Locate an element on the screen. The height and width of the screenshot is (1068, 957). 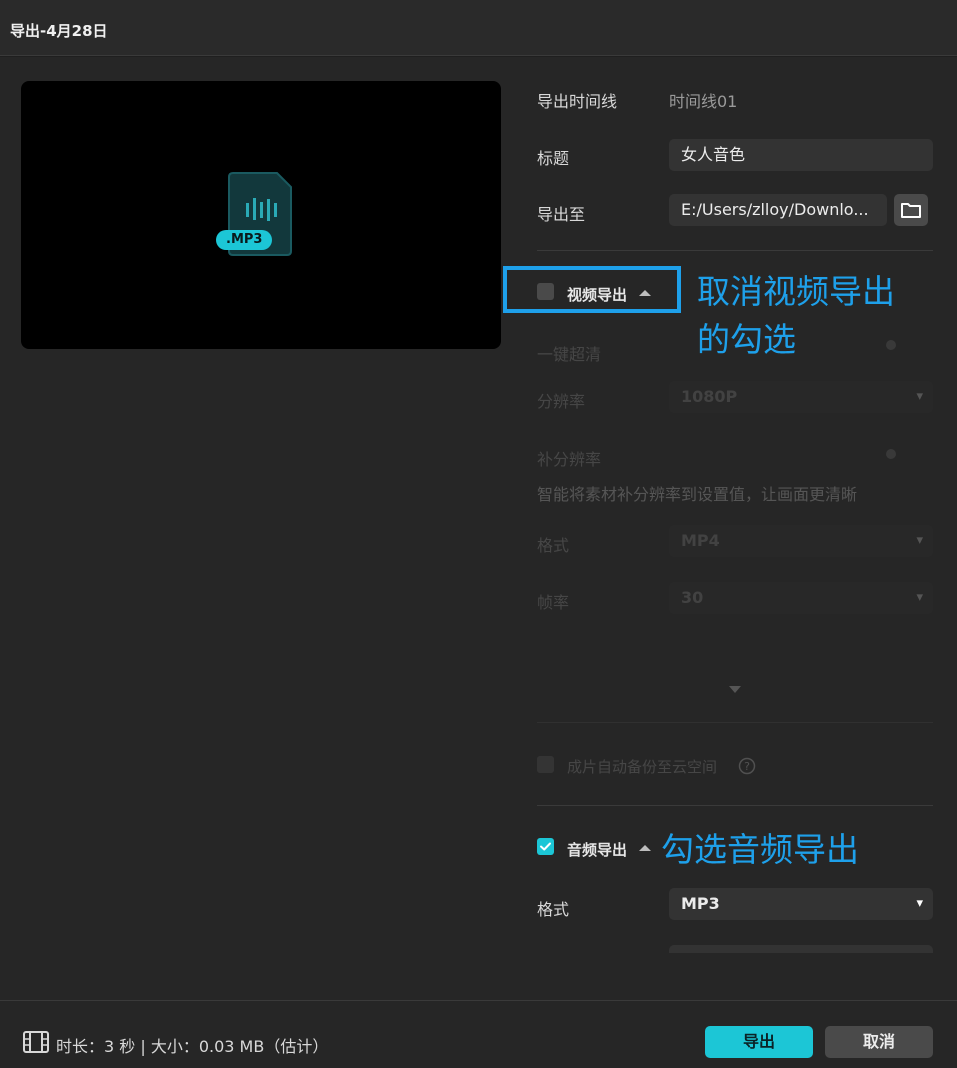
timeline-label: 导出时间线 is located at coordinates (577, 101).